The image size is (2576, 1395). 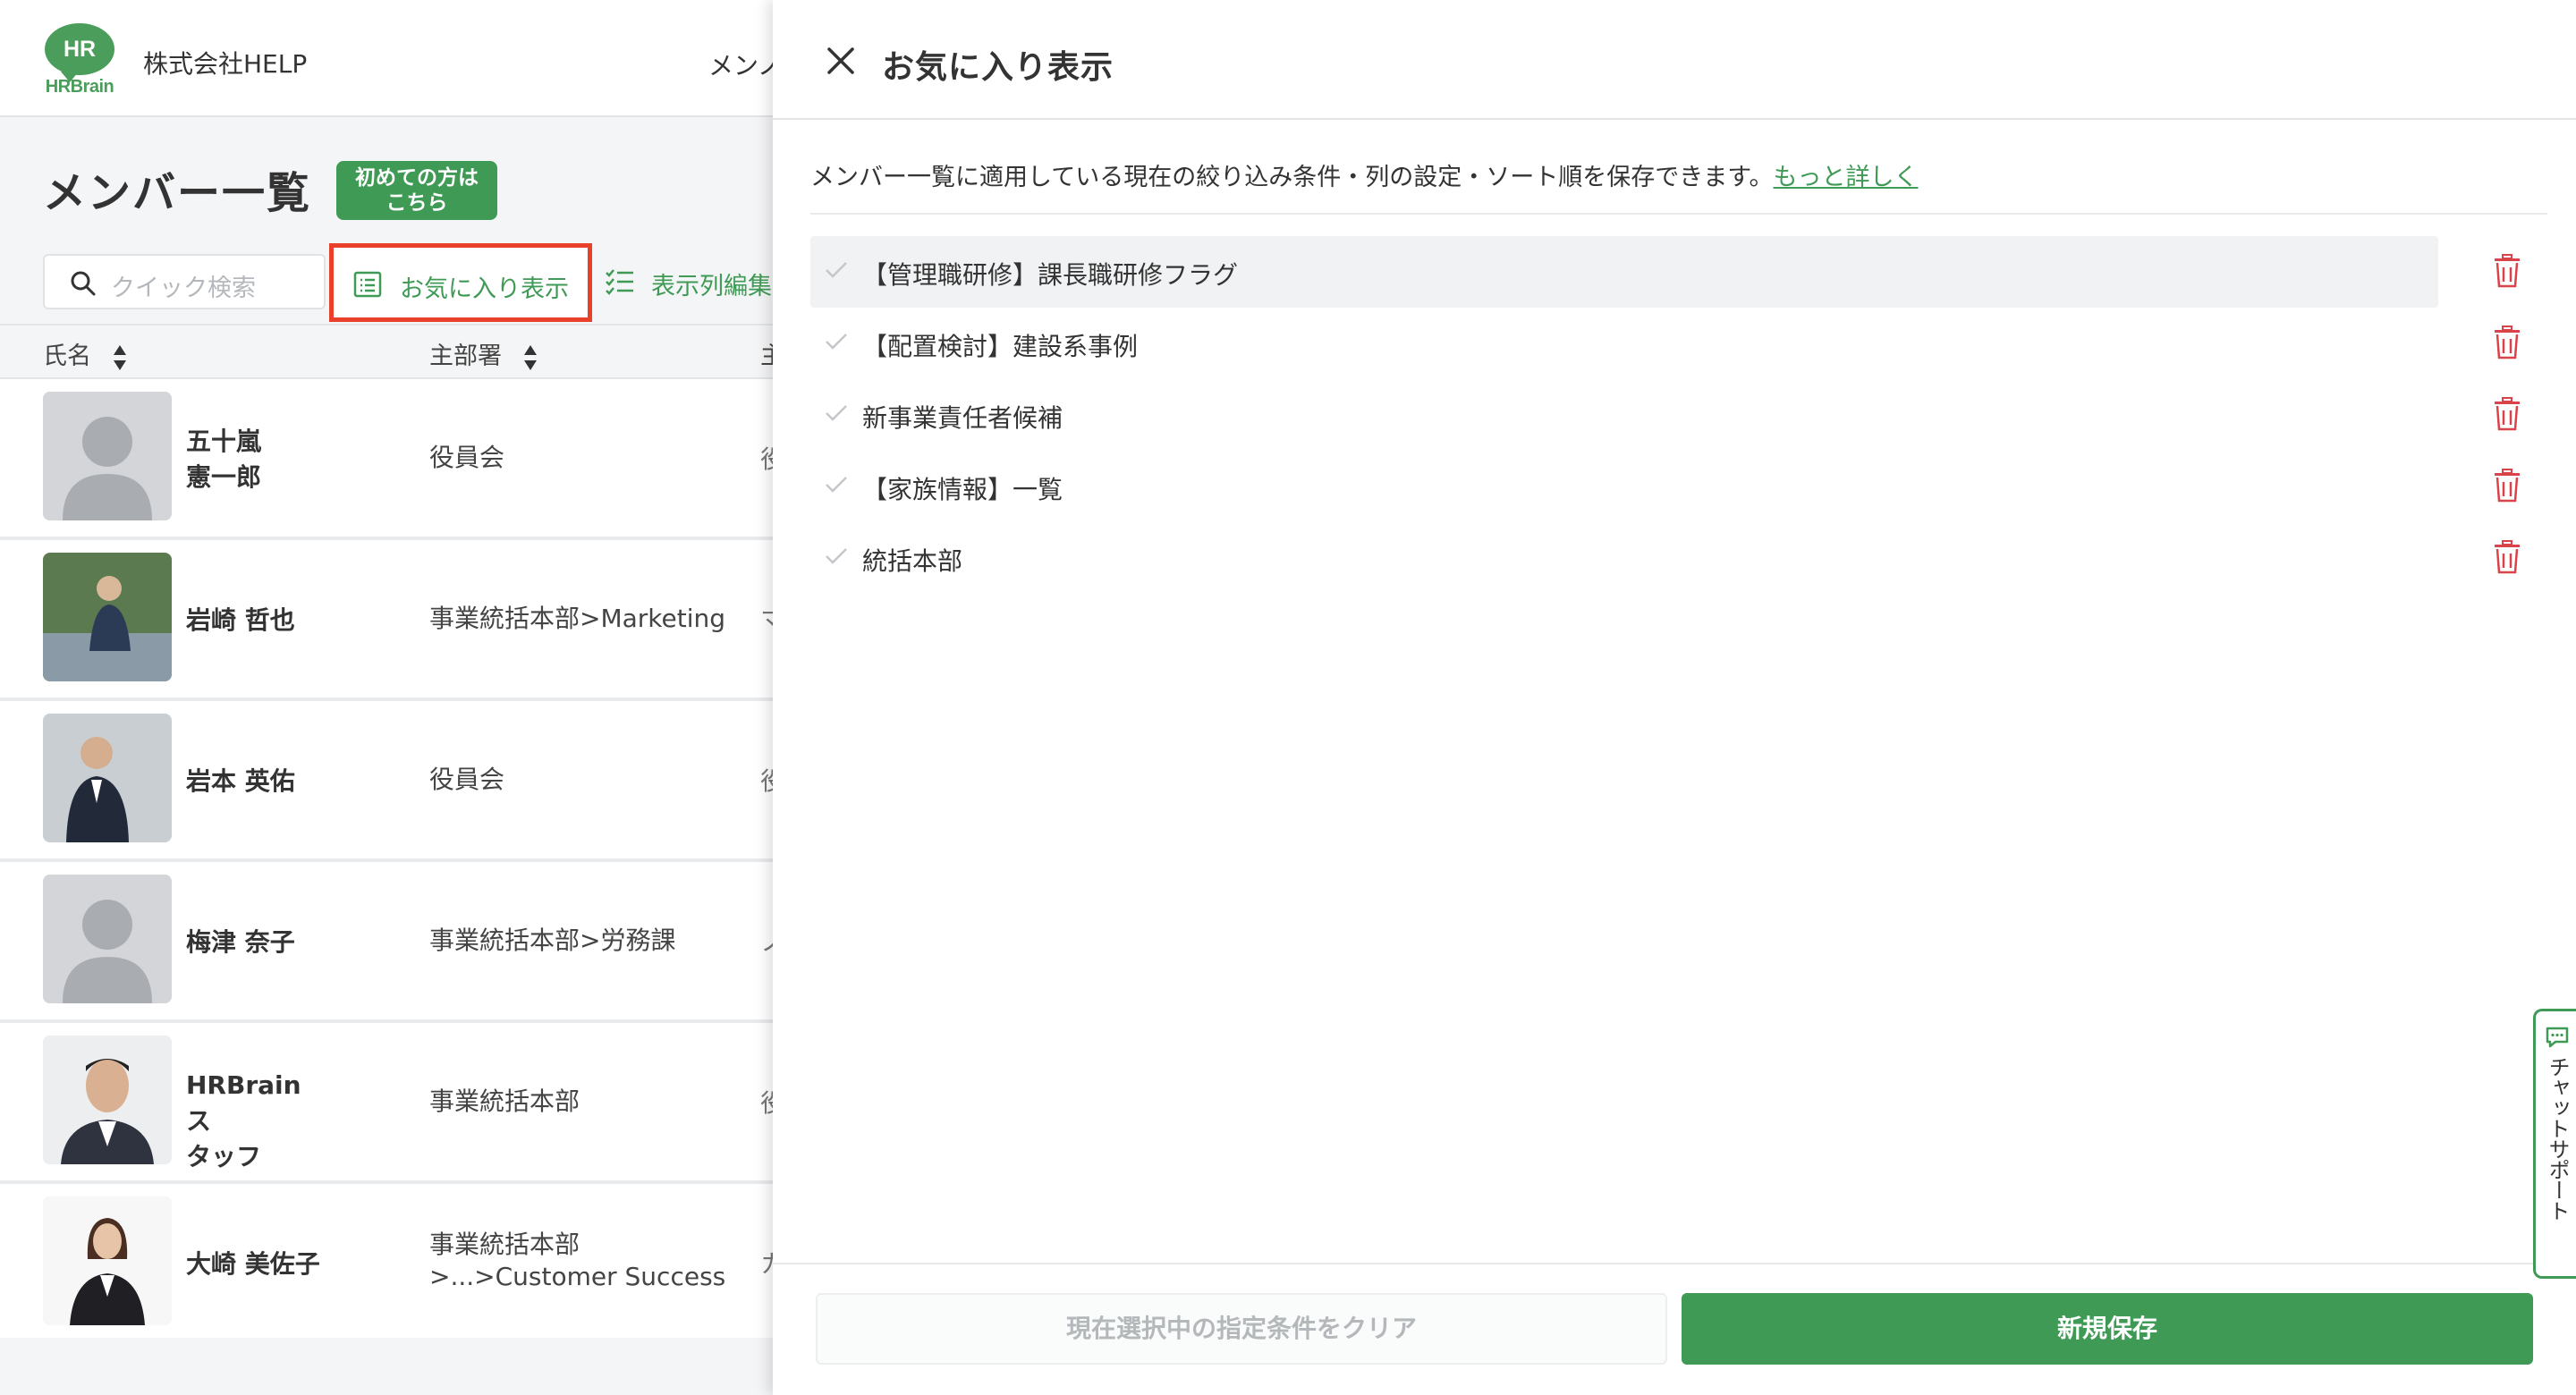 I want to click on list-icon, so click(x=367, y=284).